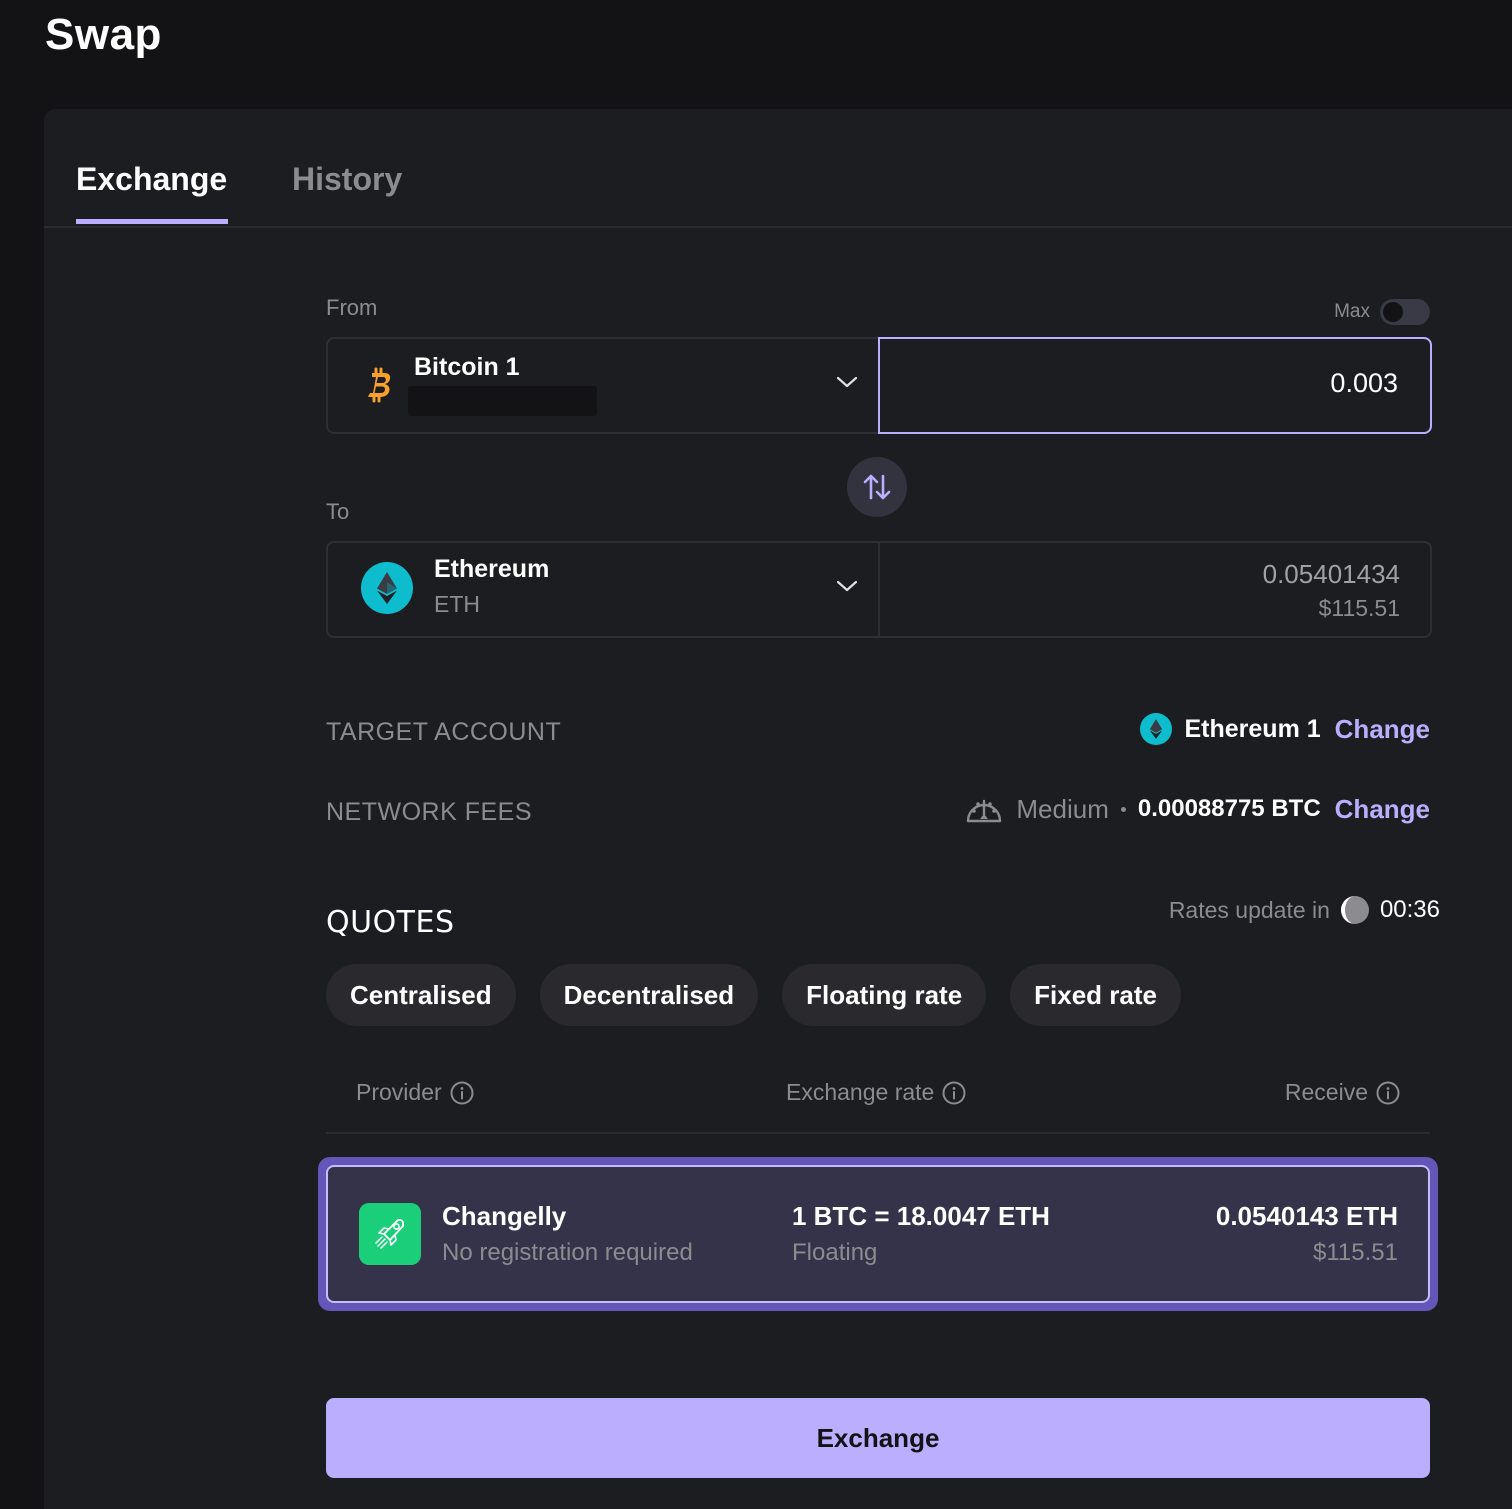  Describe the element at coordinates (390, 922) in the screenshot. I see `quotes-title: QUOTES` at that location.